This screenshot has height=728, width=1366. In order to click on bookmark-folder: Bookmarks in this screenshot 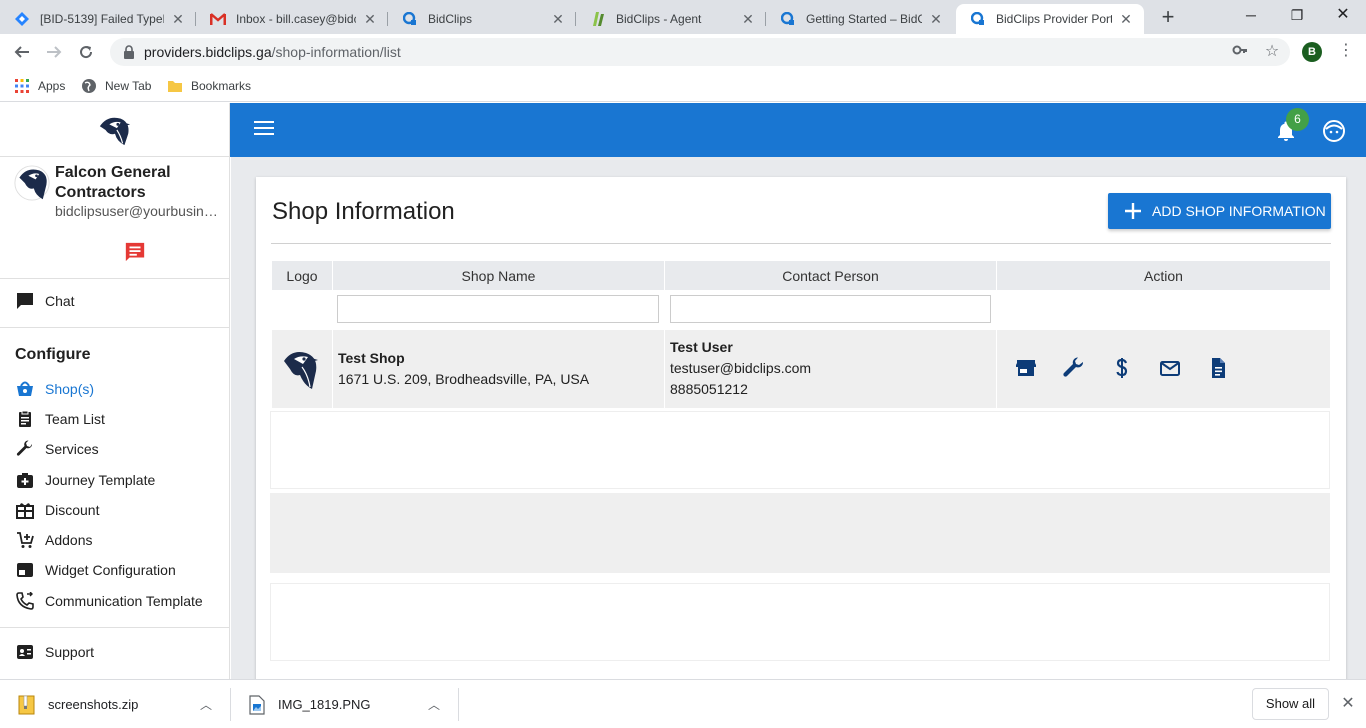, I will do `click(209, 86)`.